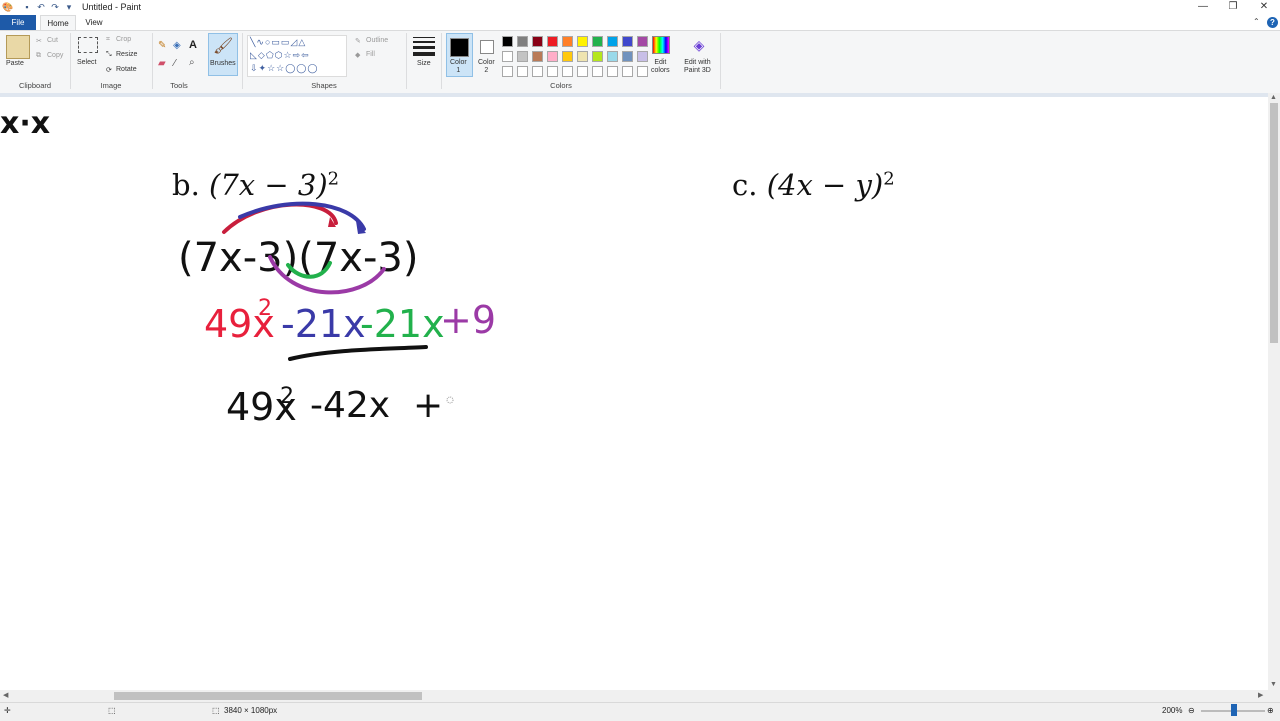  Describe the element at coordinates (1256, 21) in the screenshot. I see `collapse-ribbon-icon: ⌃` at that location.